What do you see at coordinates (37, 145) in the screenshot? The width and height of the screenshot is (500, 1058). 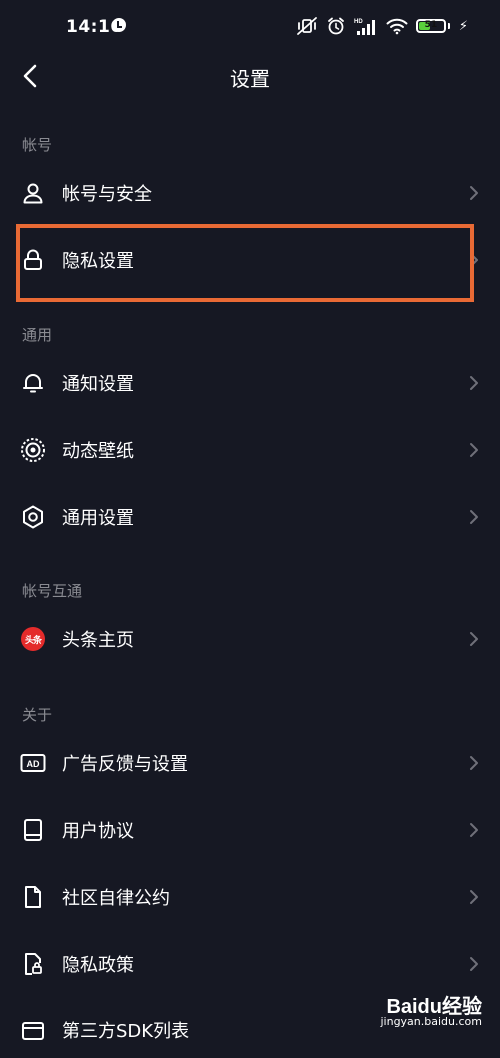 I see `section-header-account: 帐号` at bounding box center [37, 145].